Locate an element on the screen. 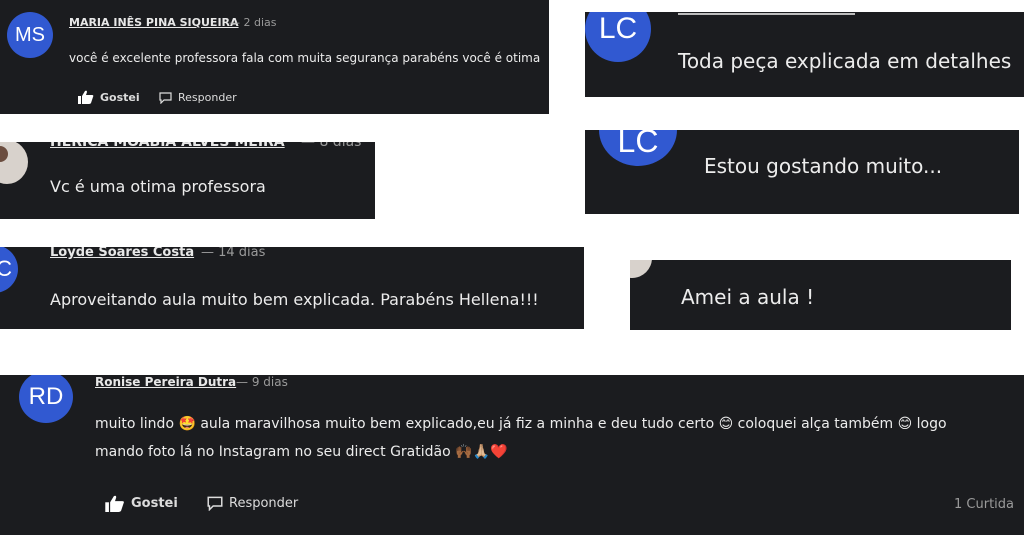 This screenshot has height=535, width=1024. comment-timestamp: — 8 dias is located at coordinates (331, 146).